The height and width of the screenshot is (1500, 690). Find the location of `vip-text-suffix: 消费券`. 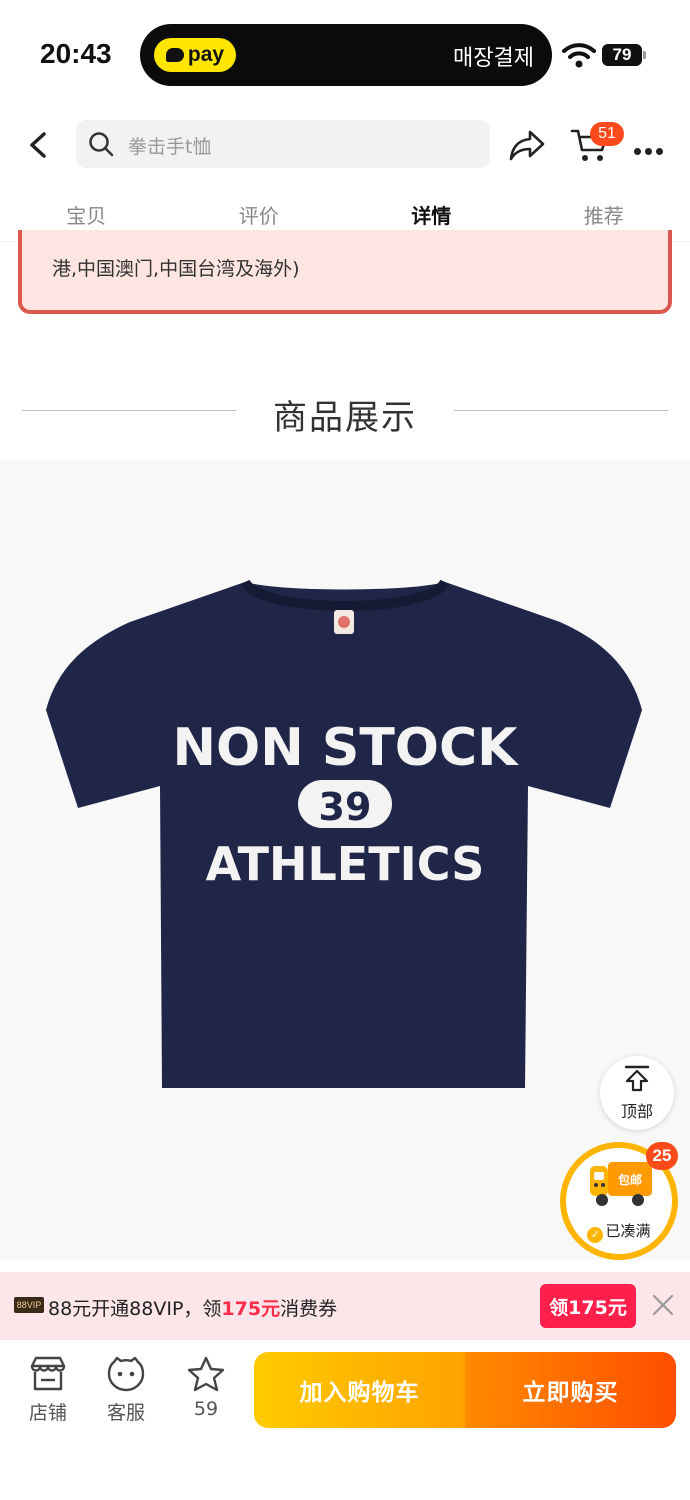

vip-text-suffix: 消费券 is located at coordinates (309, 1309).